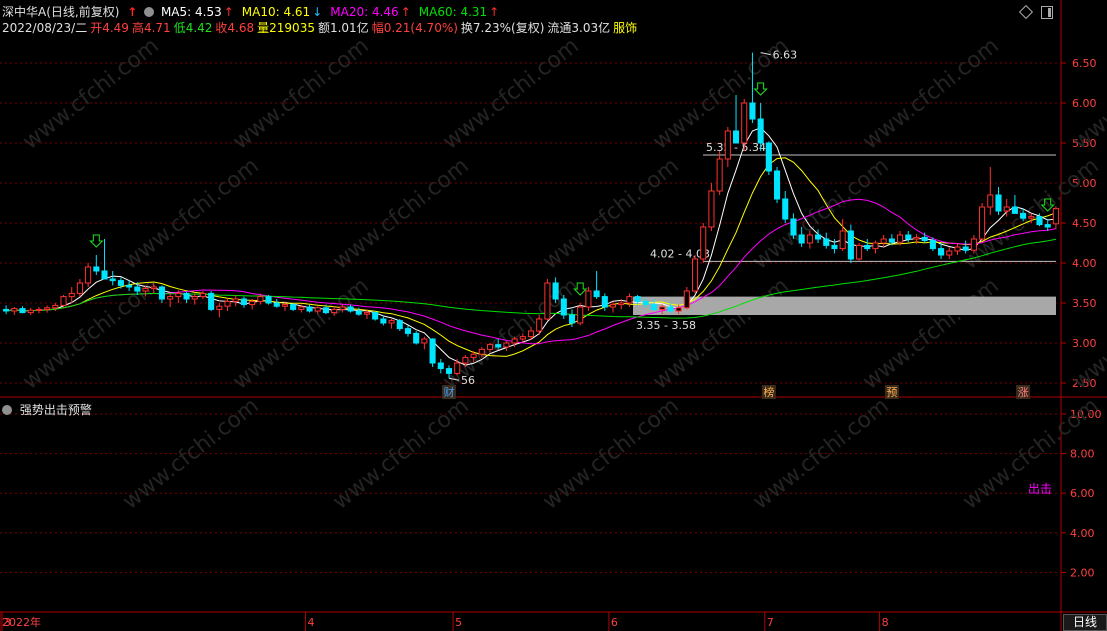  Describe the element at coordinates (1085, 622) in the screenshot. I see `period-button: 日线` at that location.